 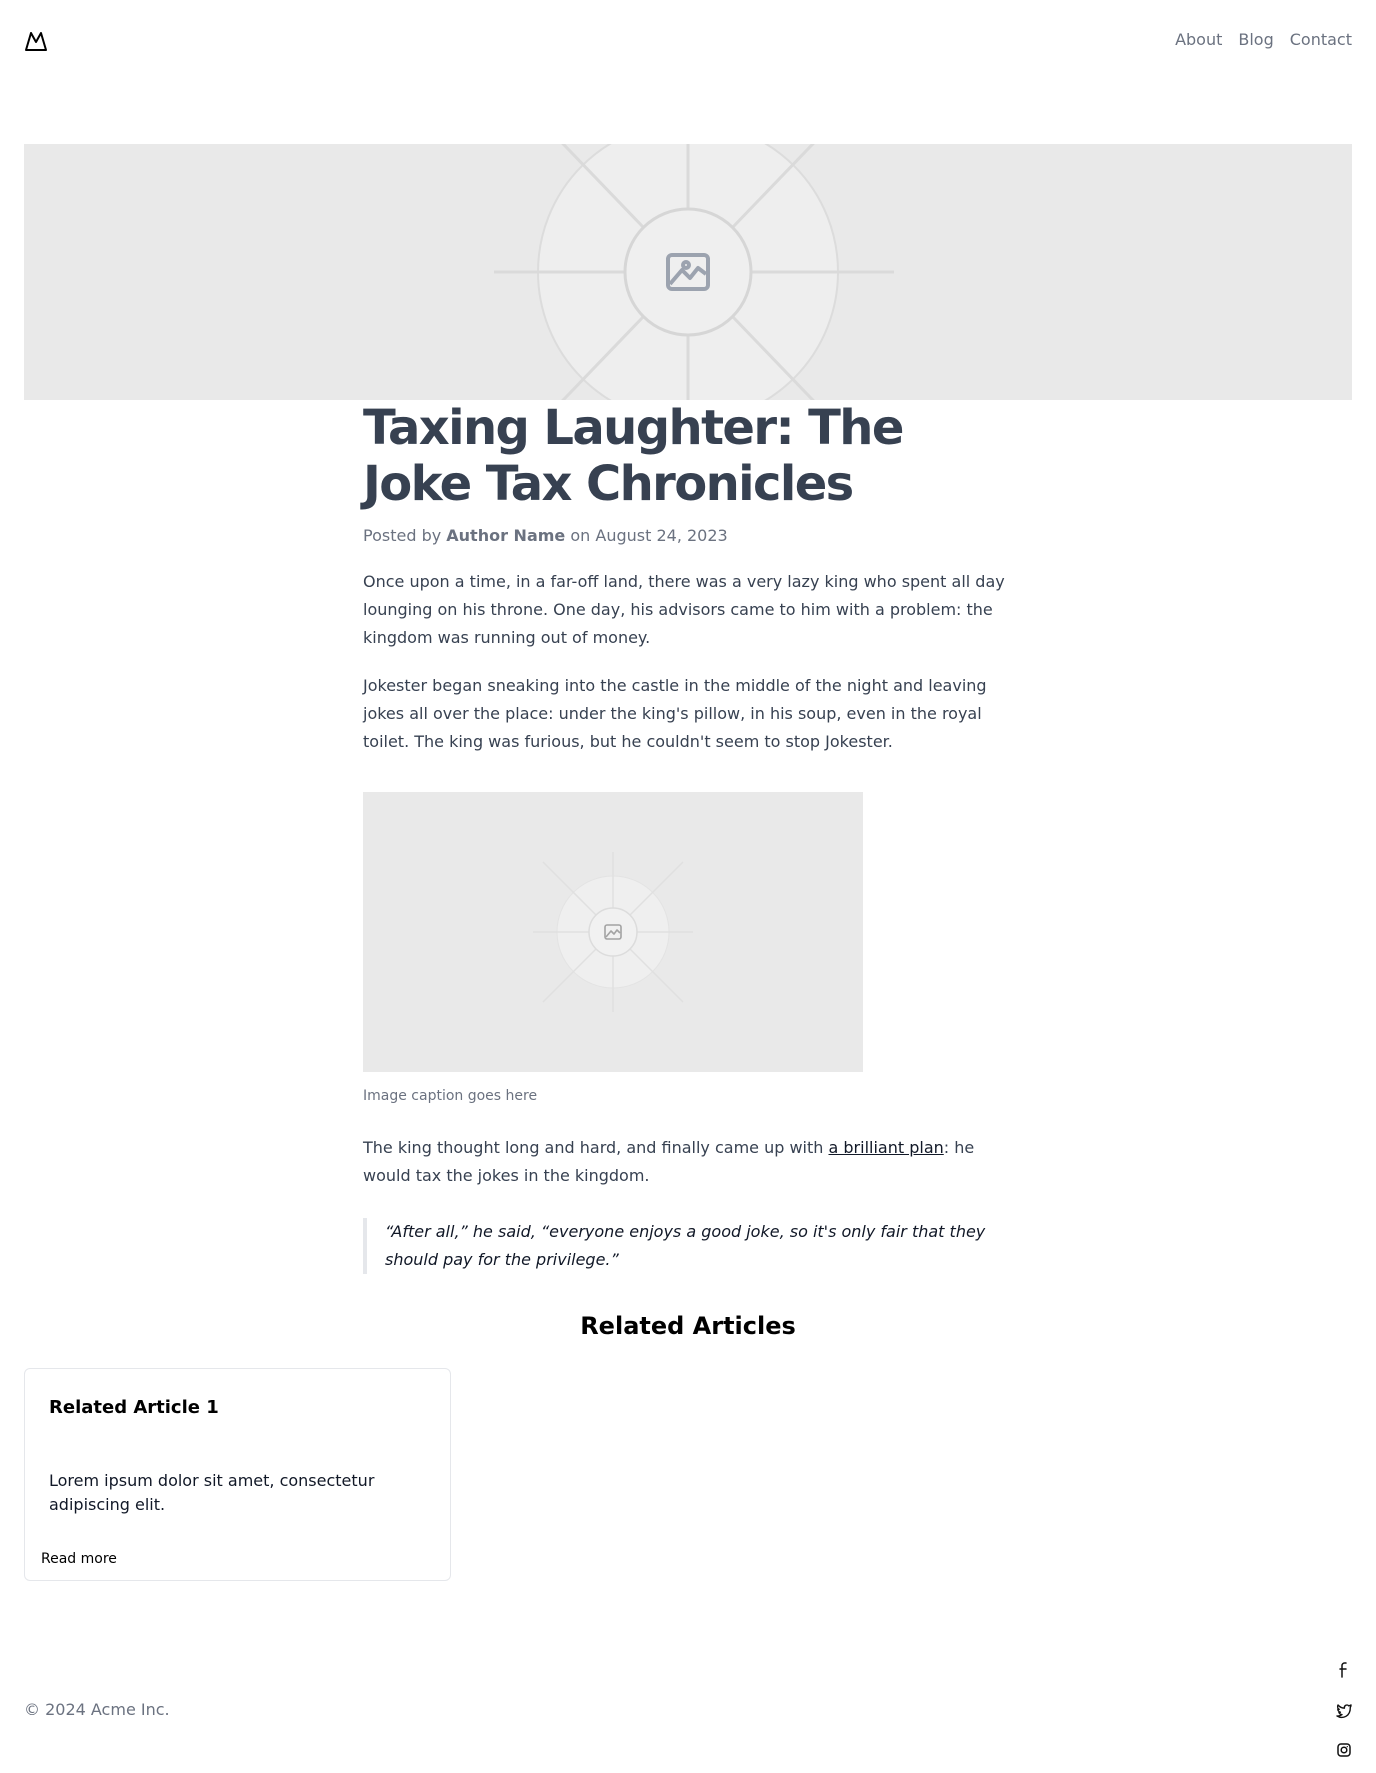 I want to click on nav-contact-link: Contact, so click(x=1321, y=40).